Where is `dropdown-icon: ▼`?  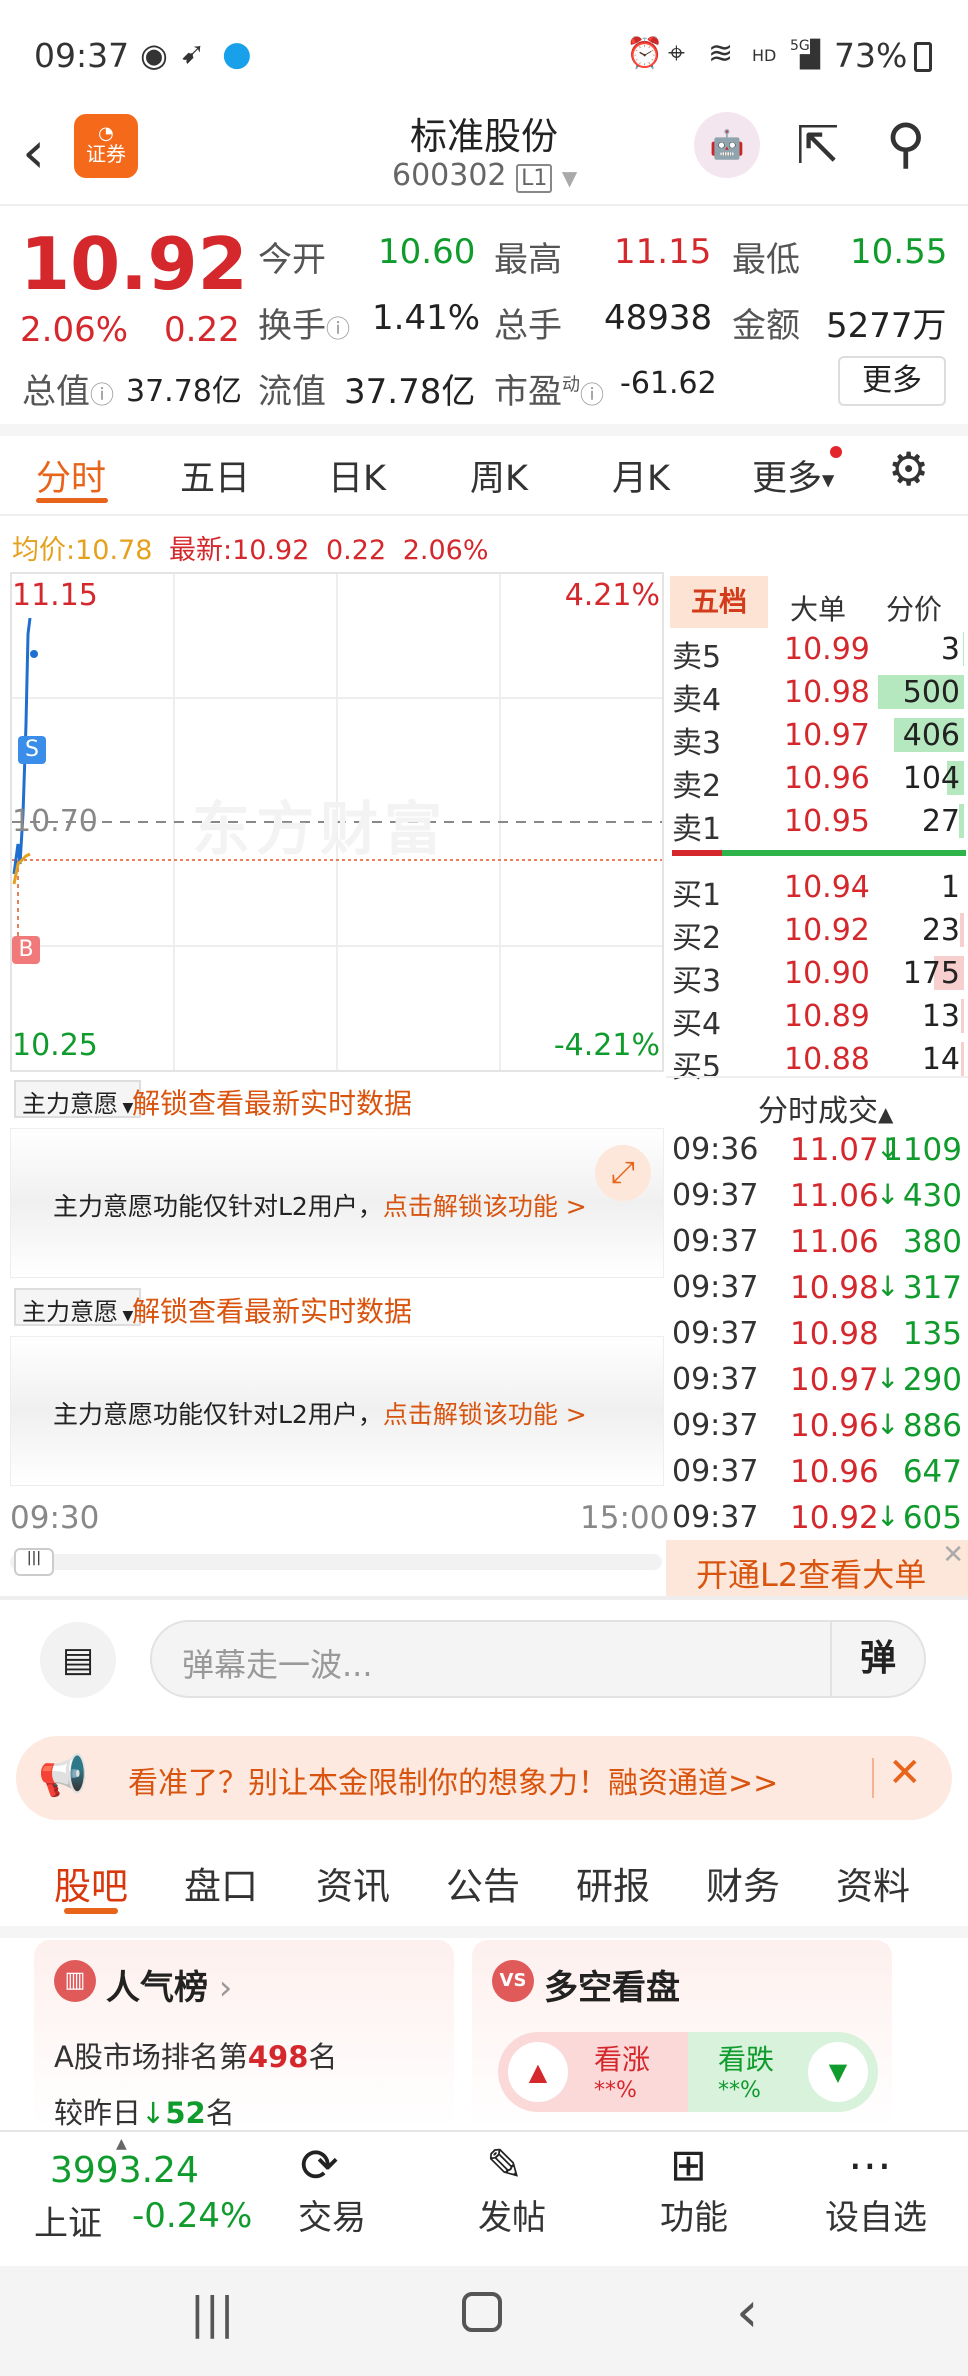
dropdown-icon: ▼ is located at coordinates (828, 480).